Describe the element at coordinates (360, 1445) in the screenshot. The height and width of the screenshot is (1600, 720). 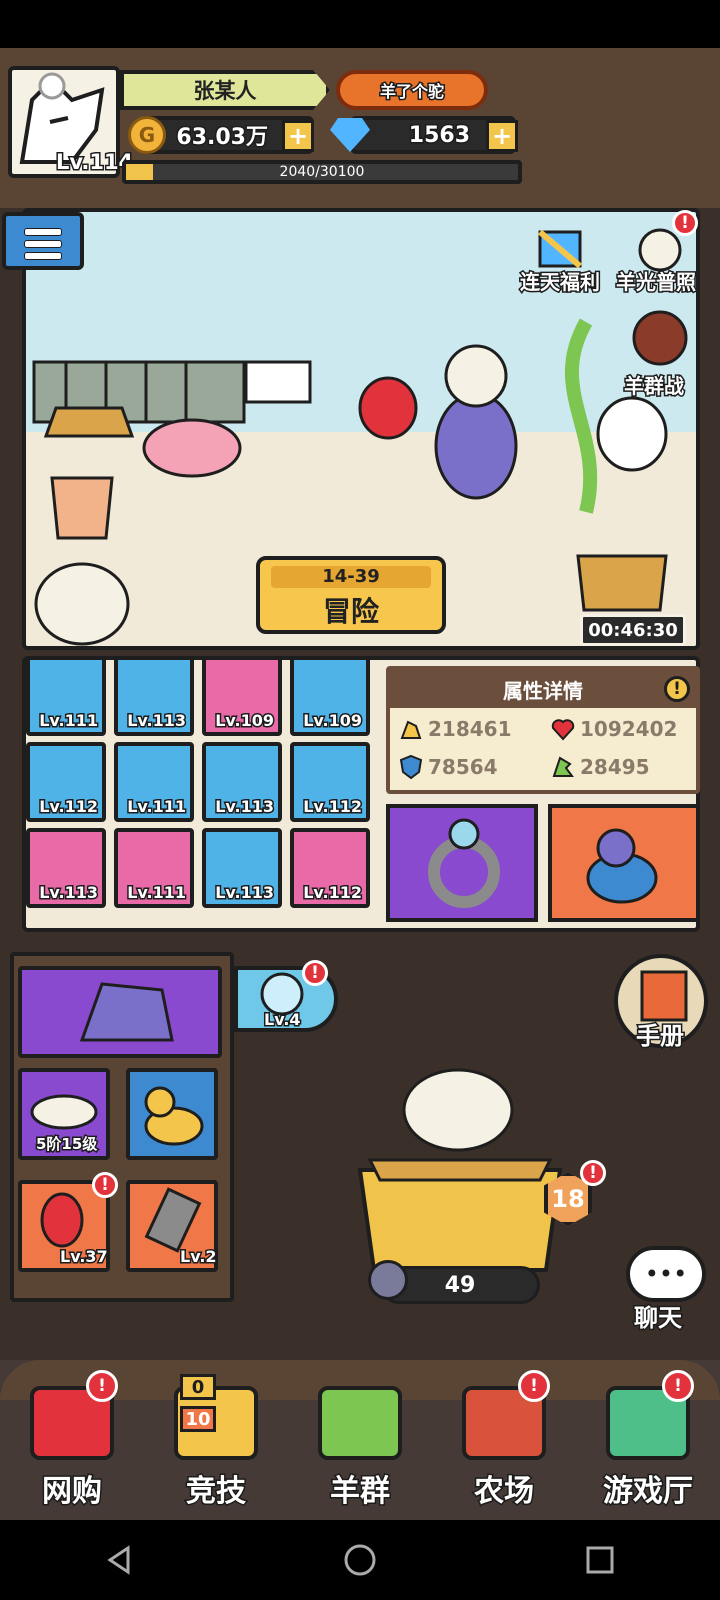
I see `nav-flock: 羊群` at that location.